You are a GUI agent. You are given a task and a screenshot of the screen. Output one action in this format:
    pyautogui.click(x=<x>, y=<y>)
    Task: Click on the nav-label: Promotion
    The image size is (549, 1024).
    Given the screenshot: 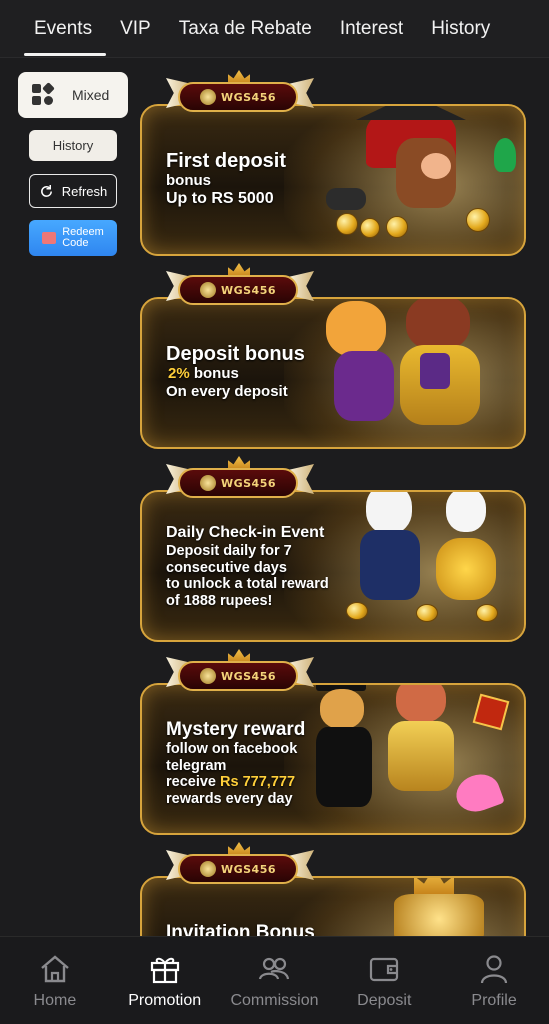 What is the action you would take?
    pyautogui.click(x=165, y=1000)
    